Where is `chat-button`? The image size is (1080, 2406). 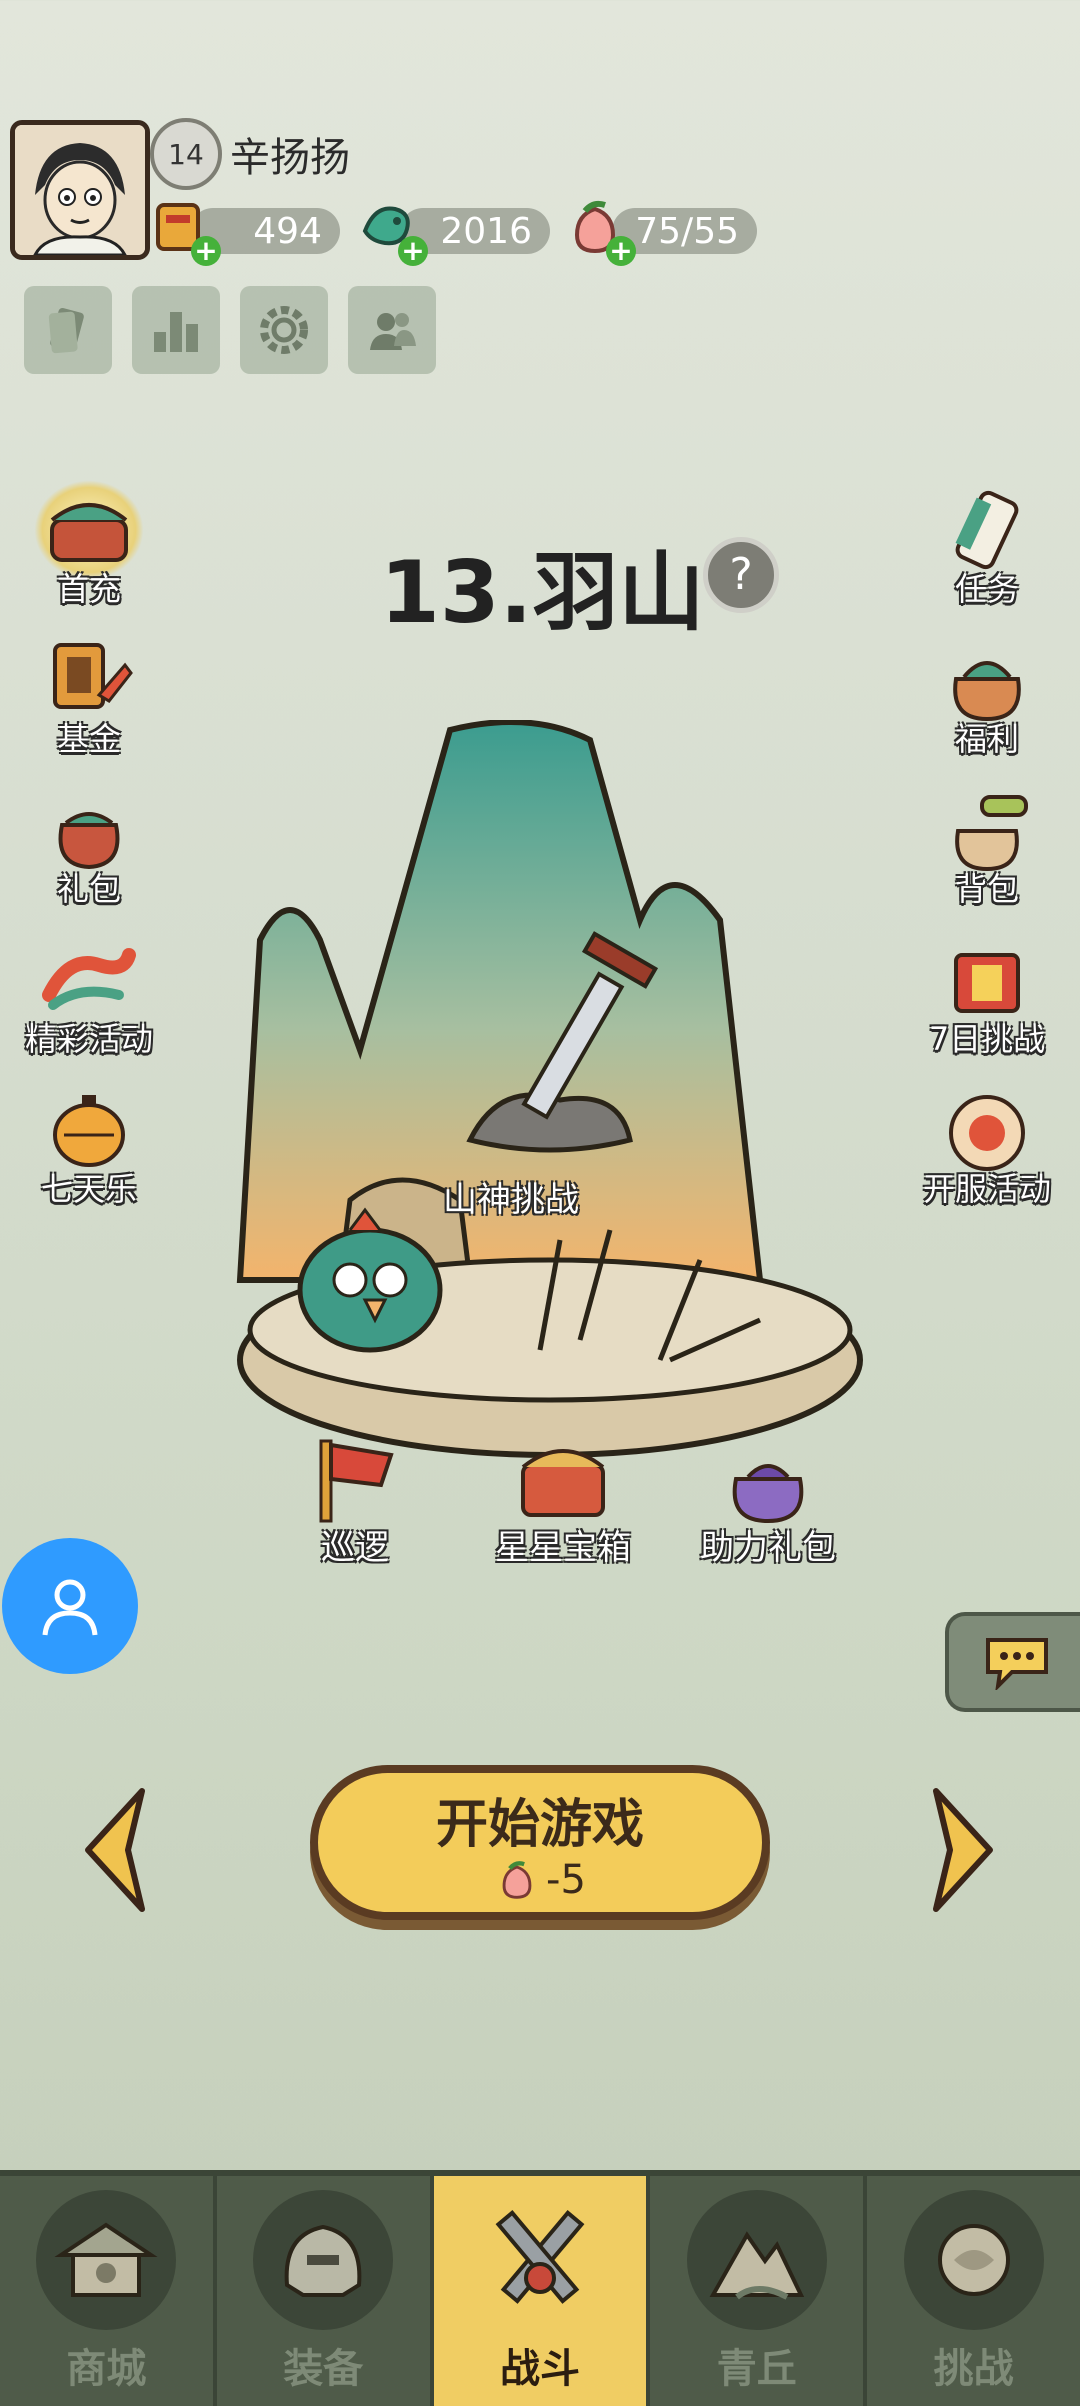
chat-button is located at coordinates (1012, 1662).